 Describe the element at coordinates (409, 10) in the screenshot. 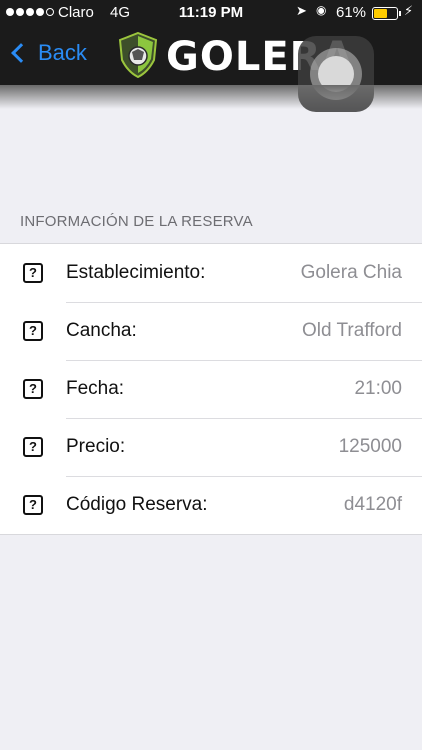

I see `charging-bolt-icon: ⚡` at that location.